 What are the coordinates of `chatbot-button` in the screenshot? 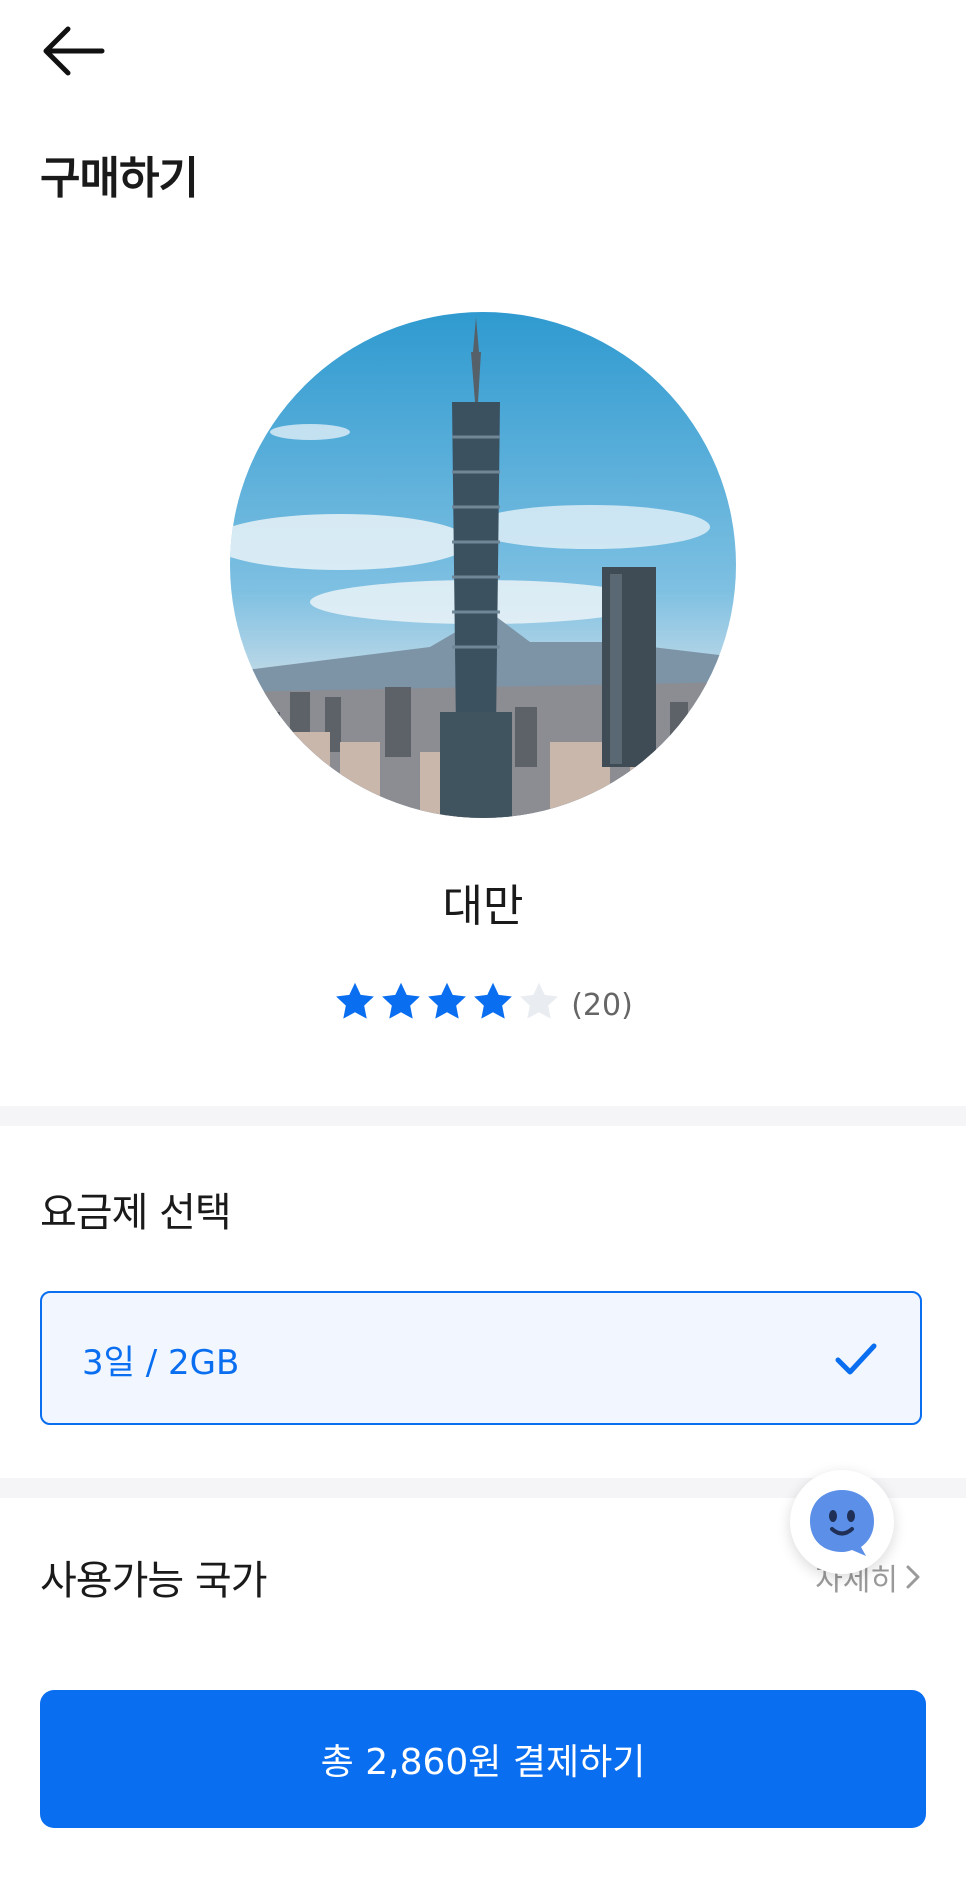 It's located at (842, 1522).